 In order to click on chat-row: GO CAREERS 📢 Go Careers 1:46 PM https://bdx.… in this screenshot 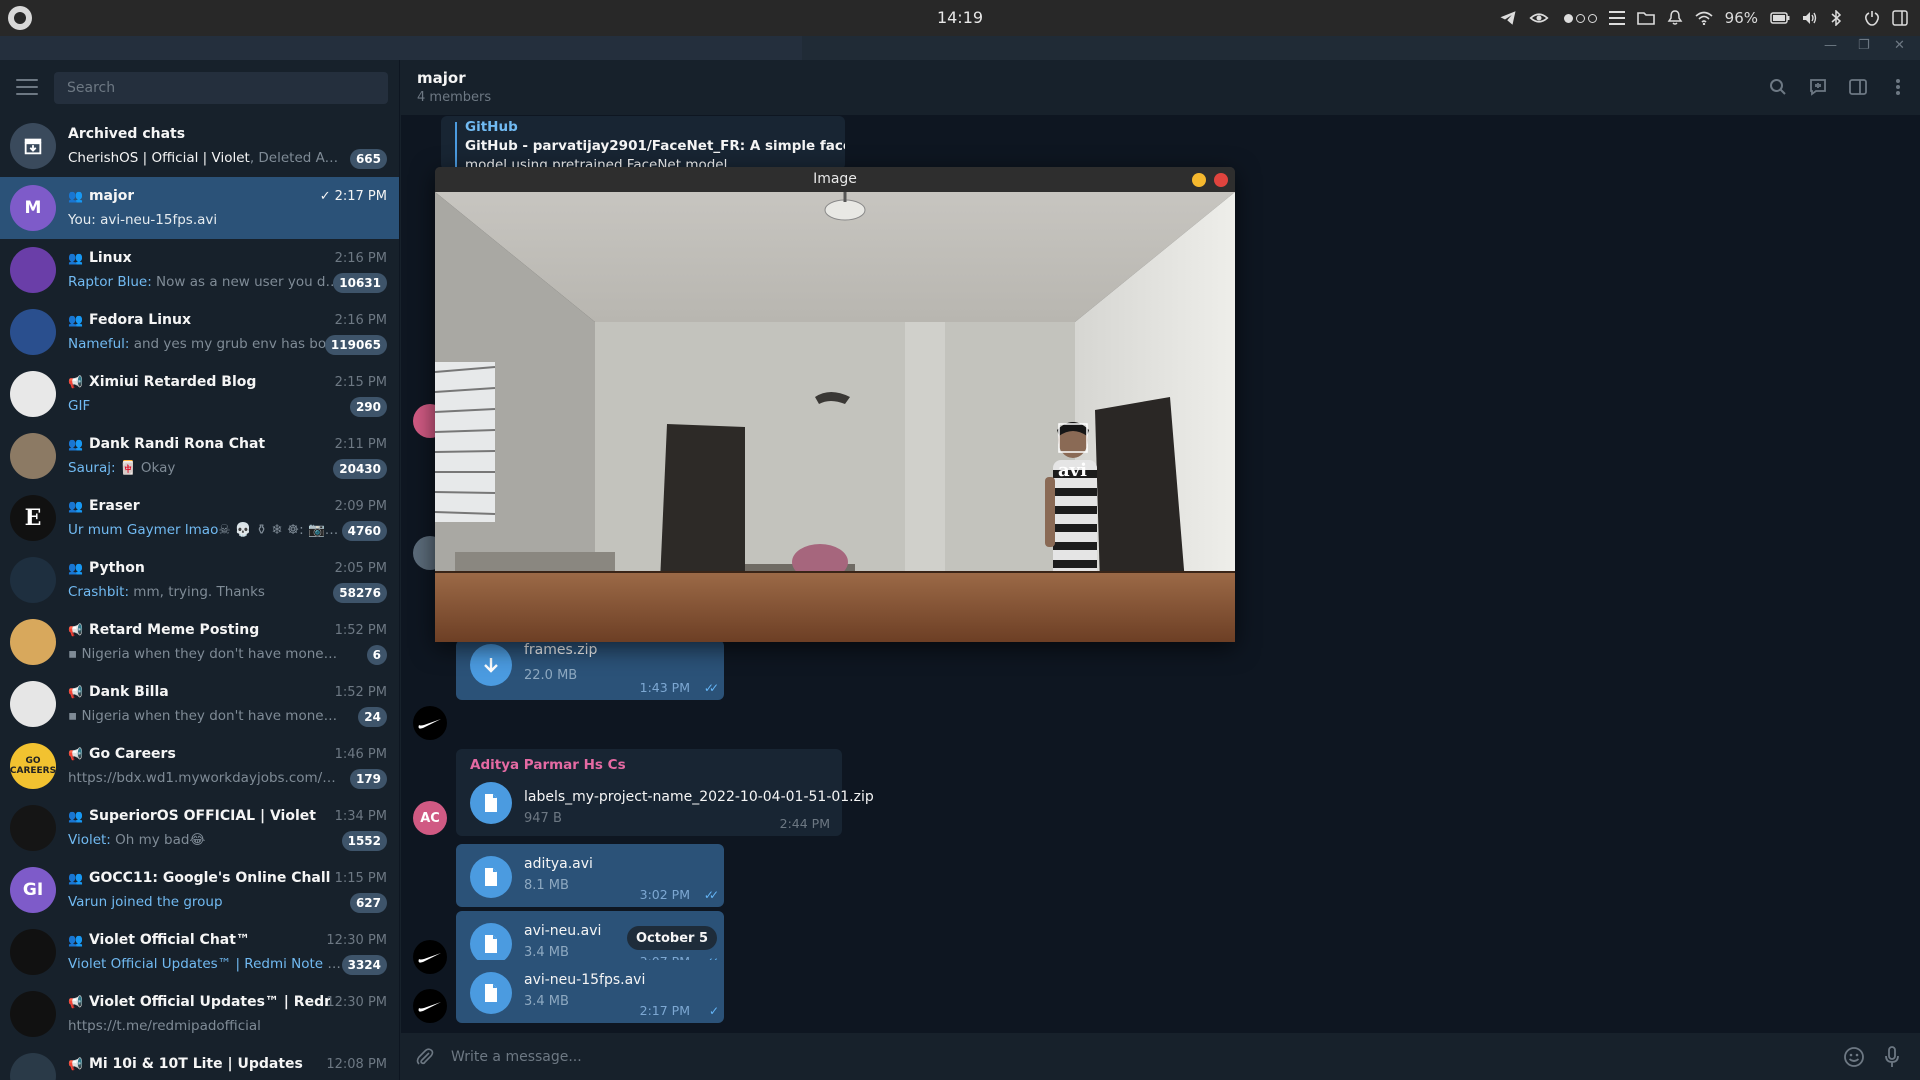, I will do `click(199, 766)`.